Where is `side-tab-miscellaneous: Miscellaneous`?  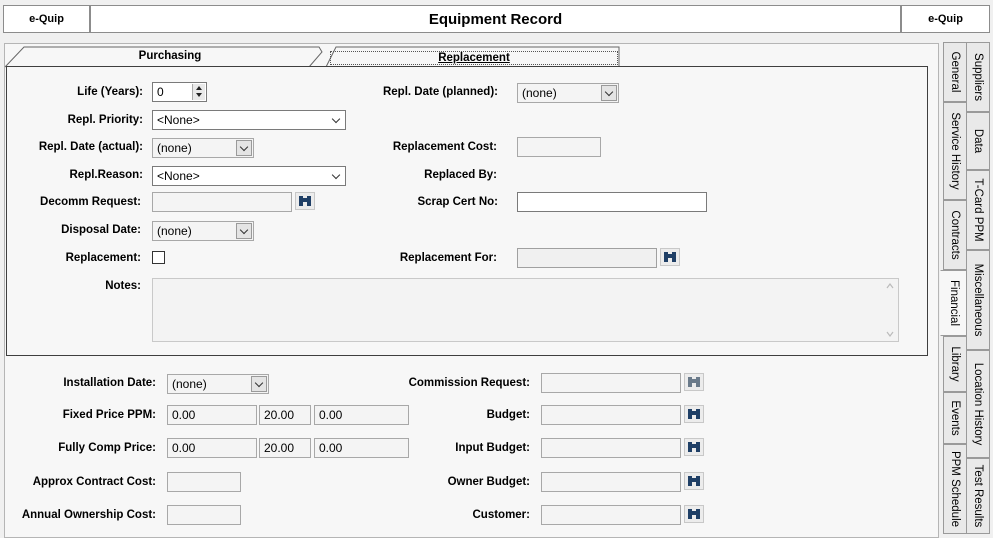 side-tab-miscellaneous: Miscellaneous is located at coordinates (978, 300).